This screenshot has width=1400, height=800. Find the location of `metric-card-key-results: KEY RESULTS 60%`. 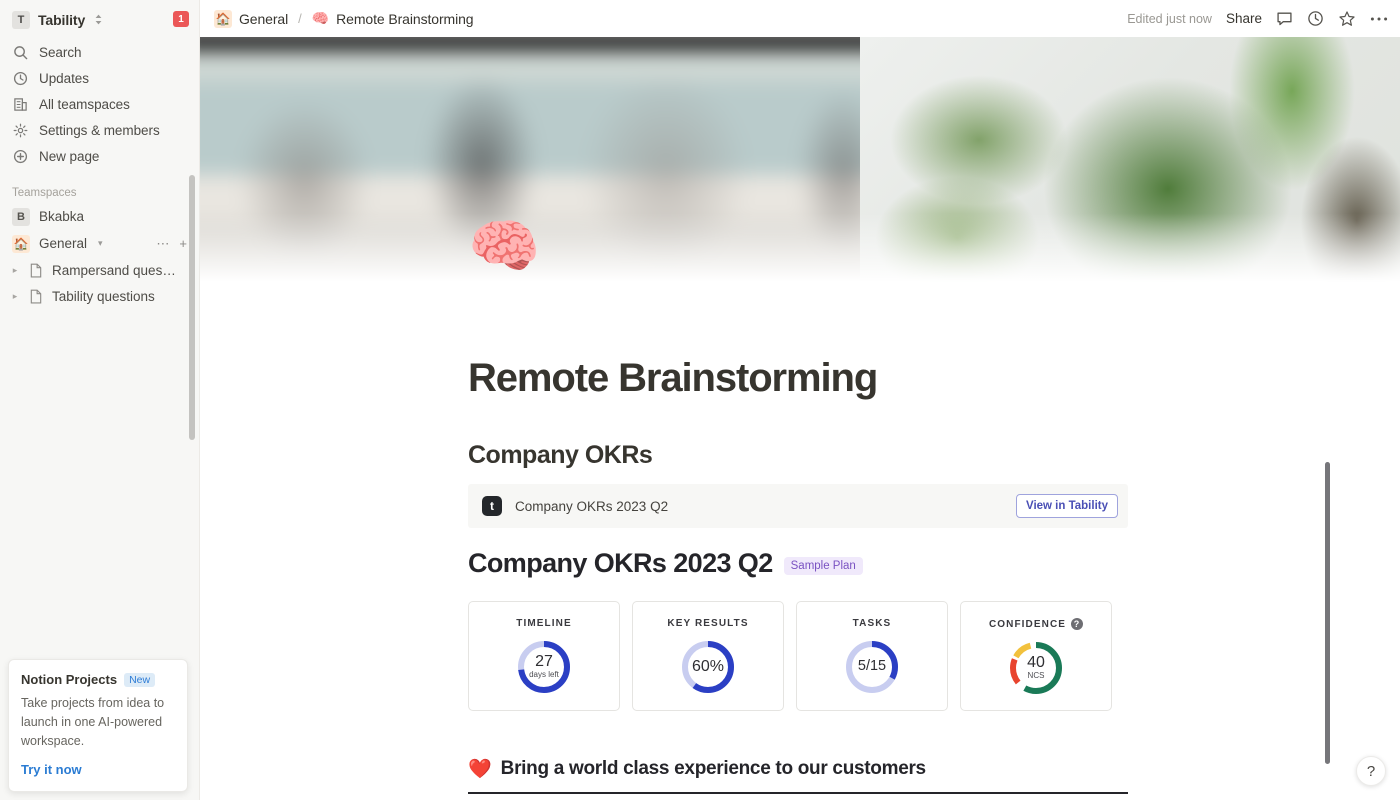

metric-card-key-results: KEY RESULTS 60% is located at coordinates (708, 656).